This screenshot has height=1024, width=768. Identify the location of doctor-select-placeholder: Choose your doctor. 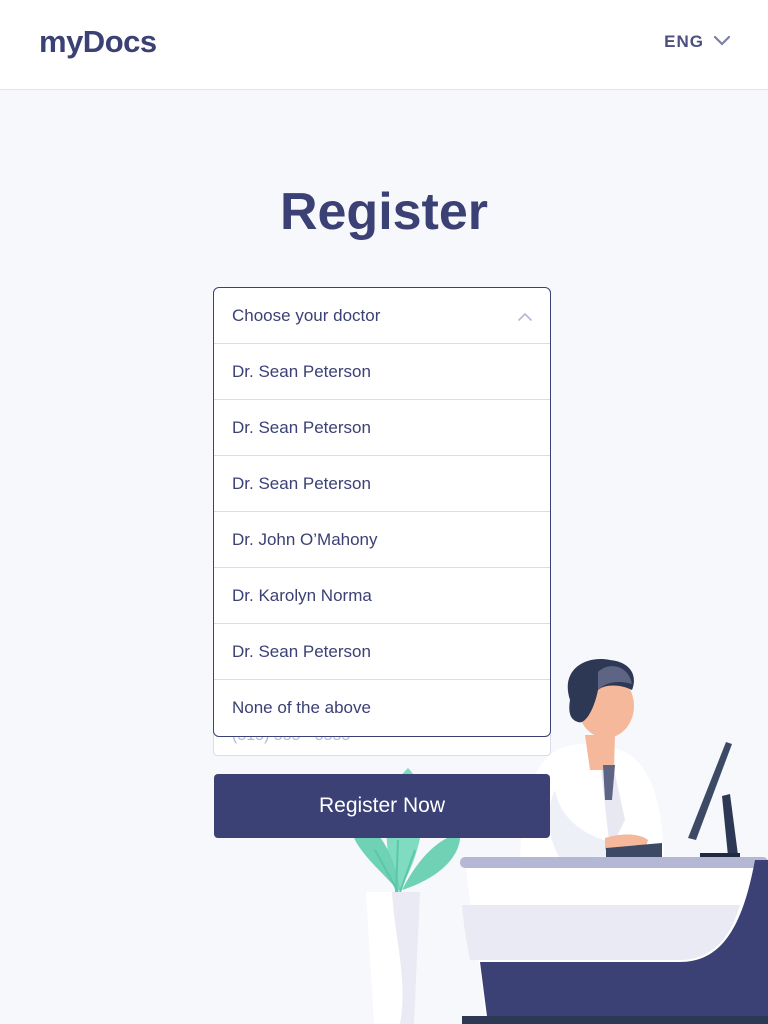
(306, 315).